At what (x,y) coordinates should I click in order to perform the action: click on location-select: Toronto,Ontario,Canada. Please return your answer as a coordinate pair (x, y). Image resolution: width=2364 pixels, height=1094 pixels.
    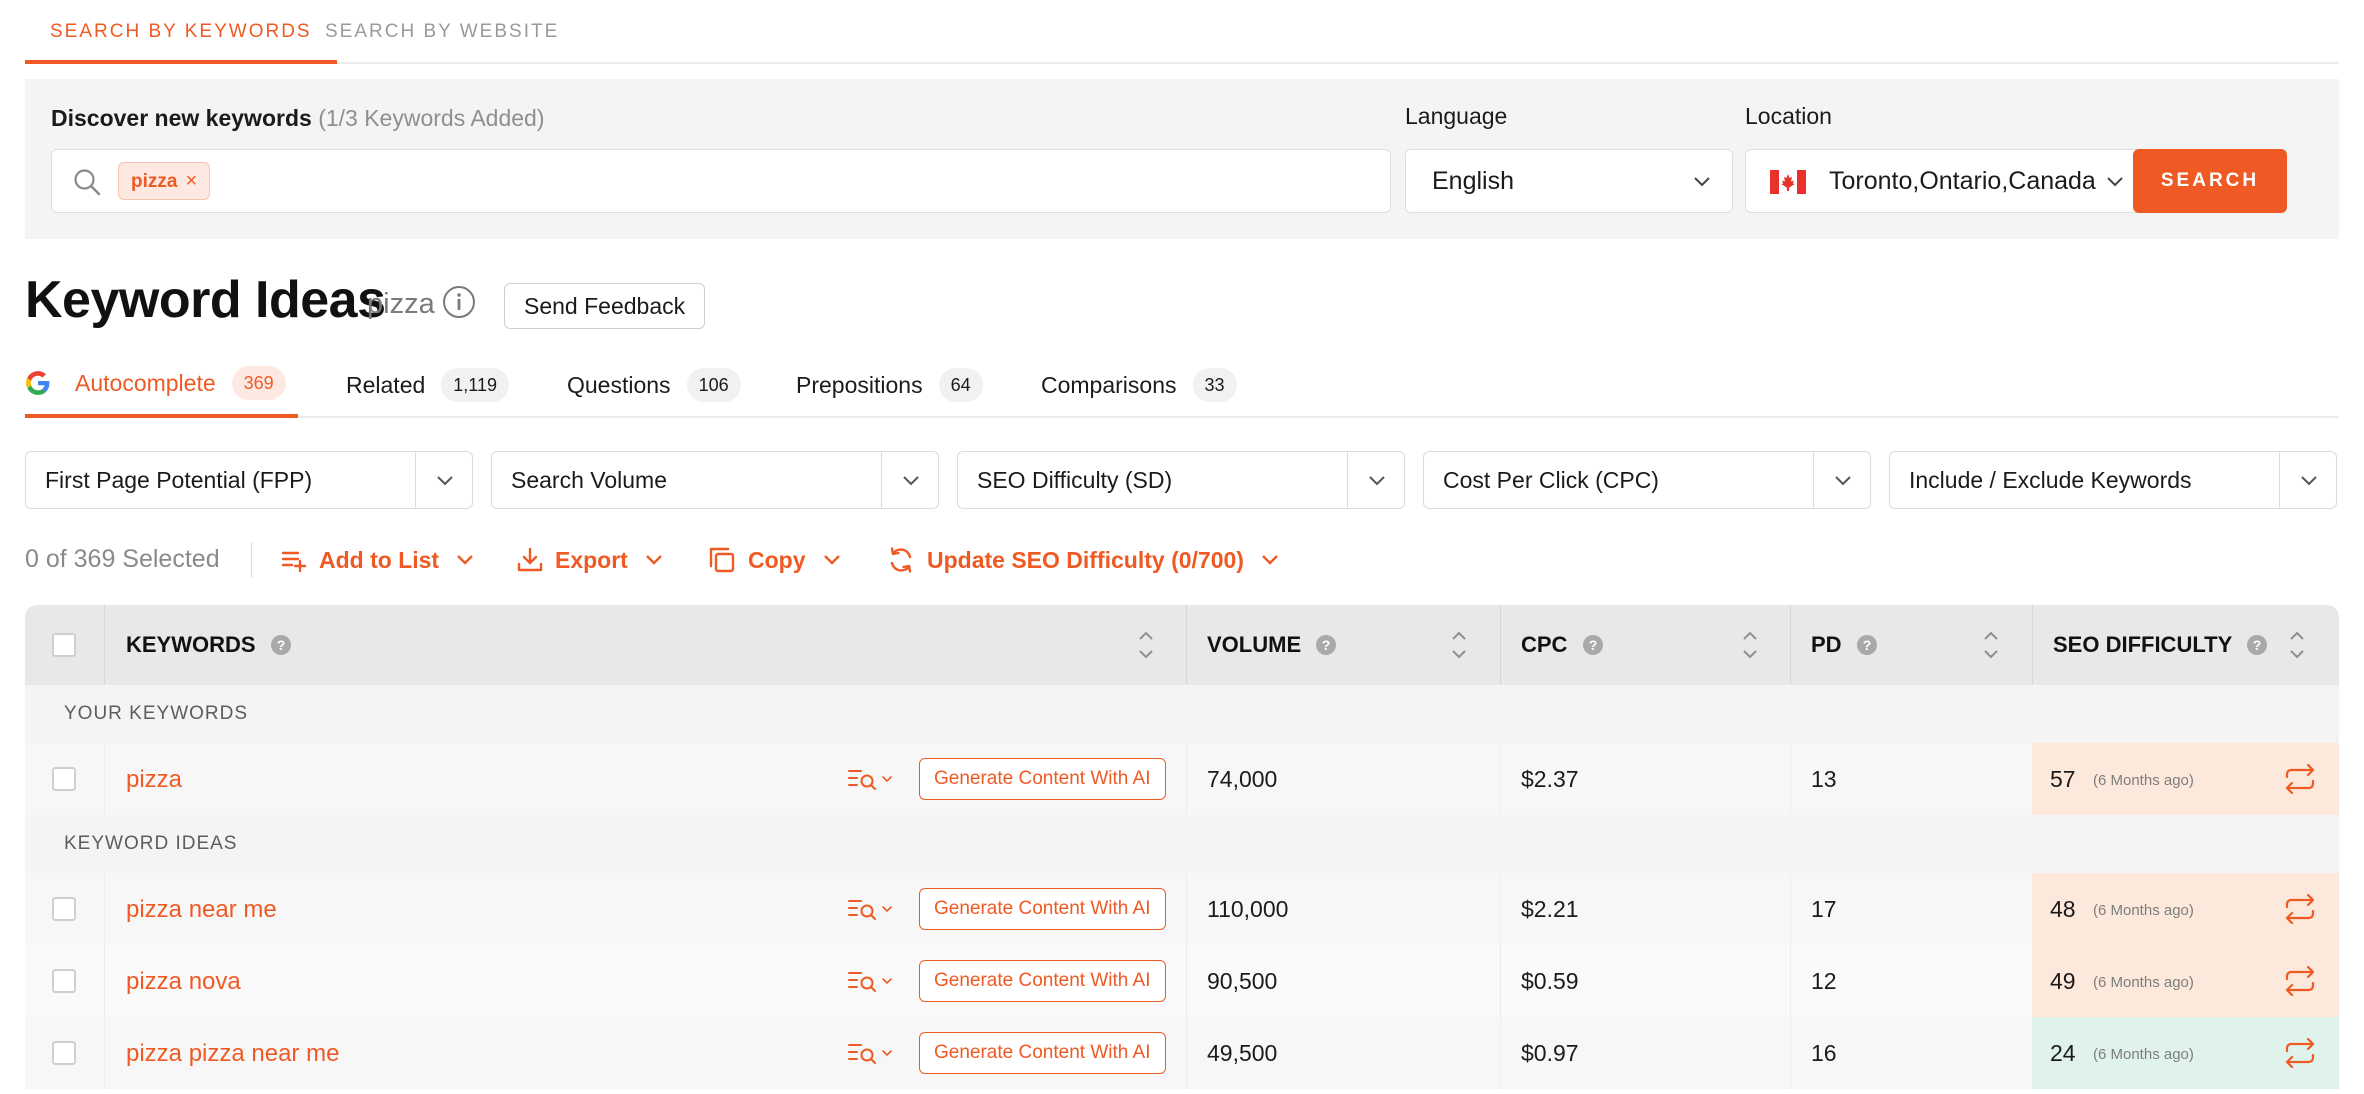
    Looking at the image, I should click on (1945, 181).